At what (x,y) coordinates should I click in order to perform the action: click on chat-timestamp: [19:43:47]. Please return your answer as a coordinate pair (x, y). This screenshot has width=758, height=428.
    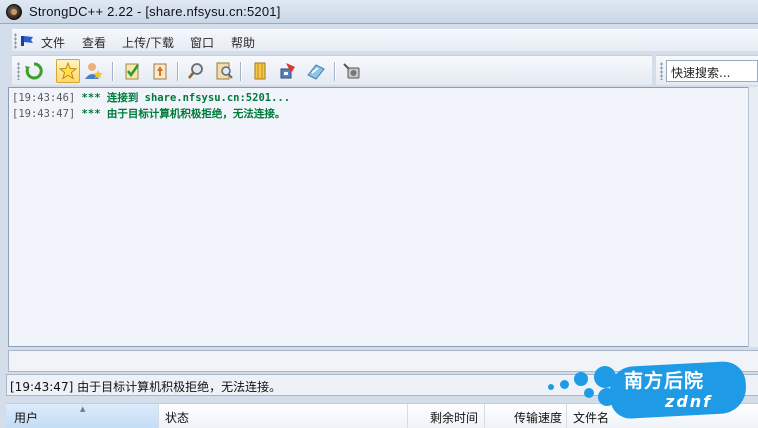
    Looking at the image, I should click on (44, 114).